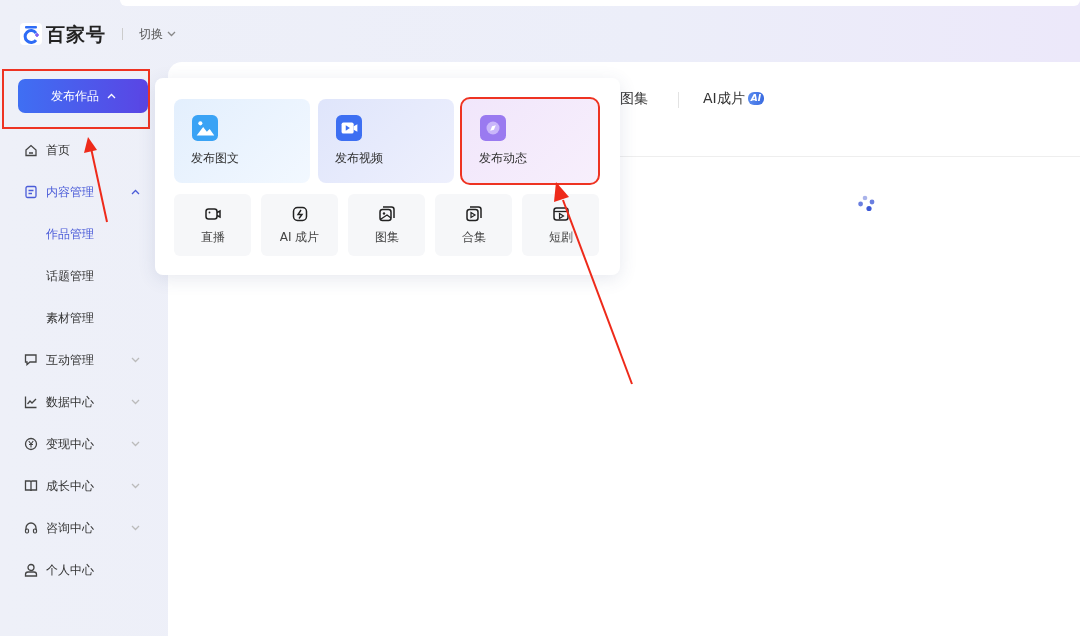 The height and width of the screenshot is (636, 1080). What do you see at coordinates (386, 141) in the screenshot?
I see `publish-option: 发布视频` at bounding box center [386, 141].